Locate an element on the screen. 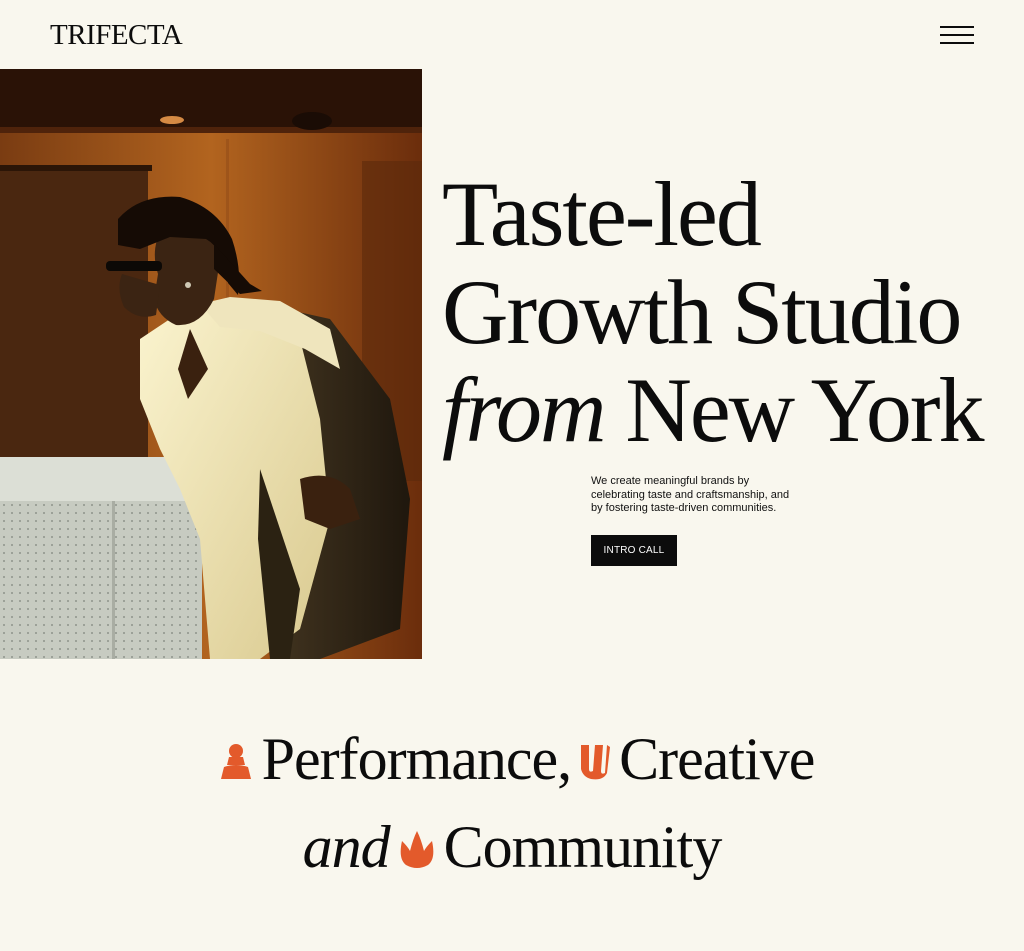 The height and width of the screenshot is (951, 1024). pillars-row-1: Performance, Creative is located at coordinates (512, 764).